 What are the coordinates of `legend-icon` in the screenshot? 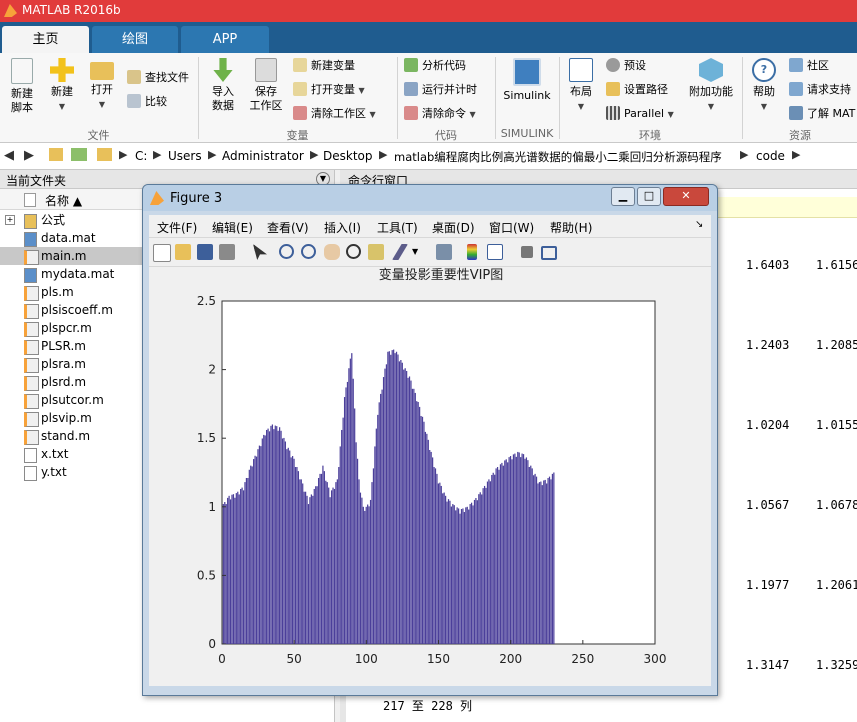 It's located at (495, 252).